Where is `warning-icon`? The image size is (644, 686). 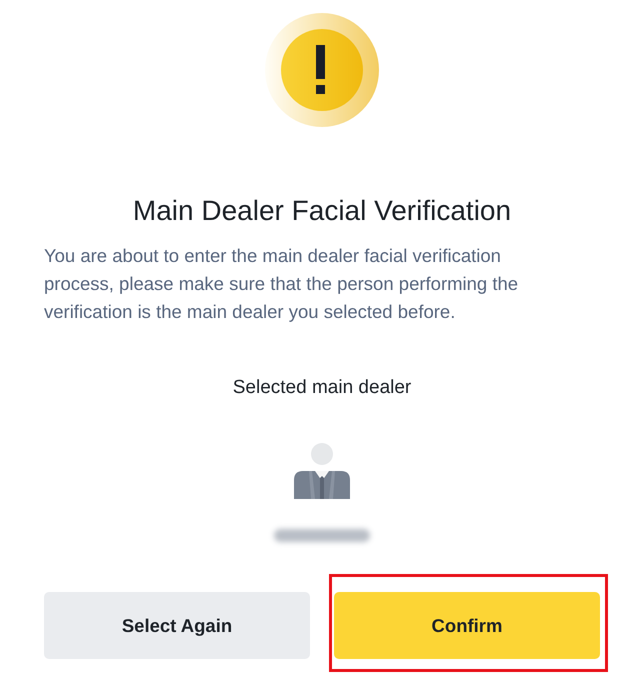 warning-icon is located at coordinates (322, 70).